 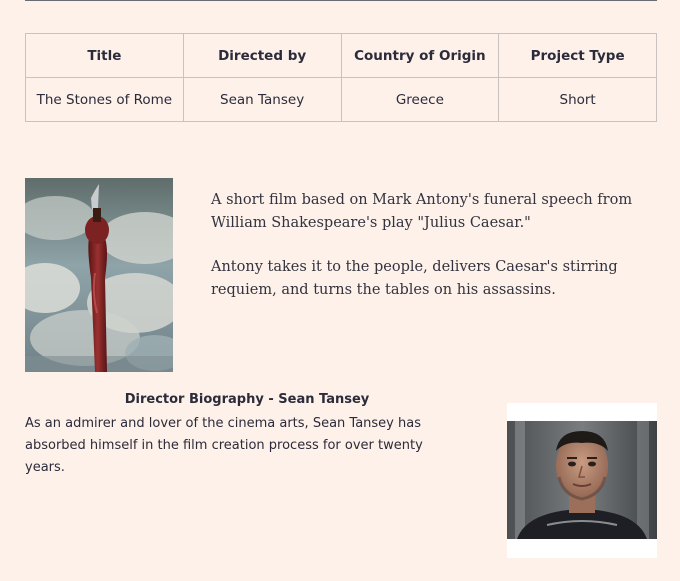 What do you see at coordinates (577, 55) in the screenshot?
I see `header-project-type: Project Type` at bounding box center [577, 55].